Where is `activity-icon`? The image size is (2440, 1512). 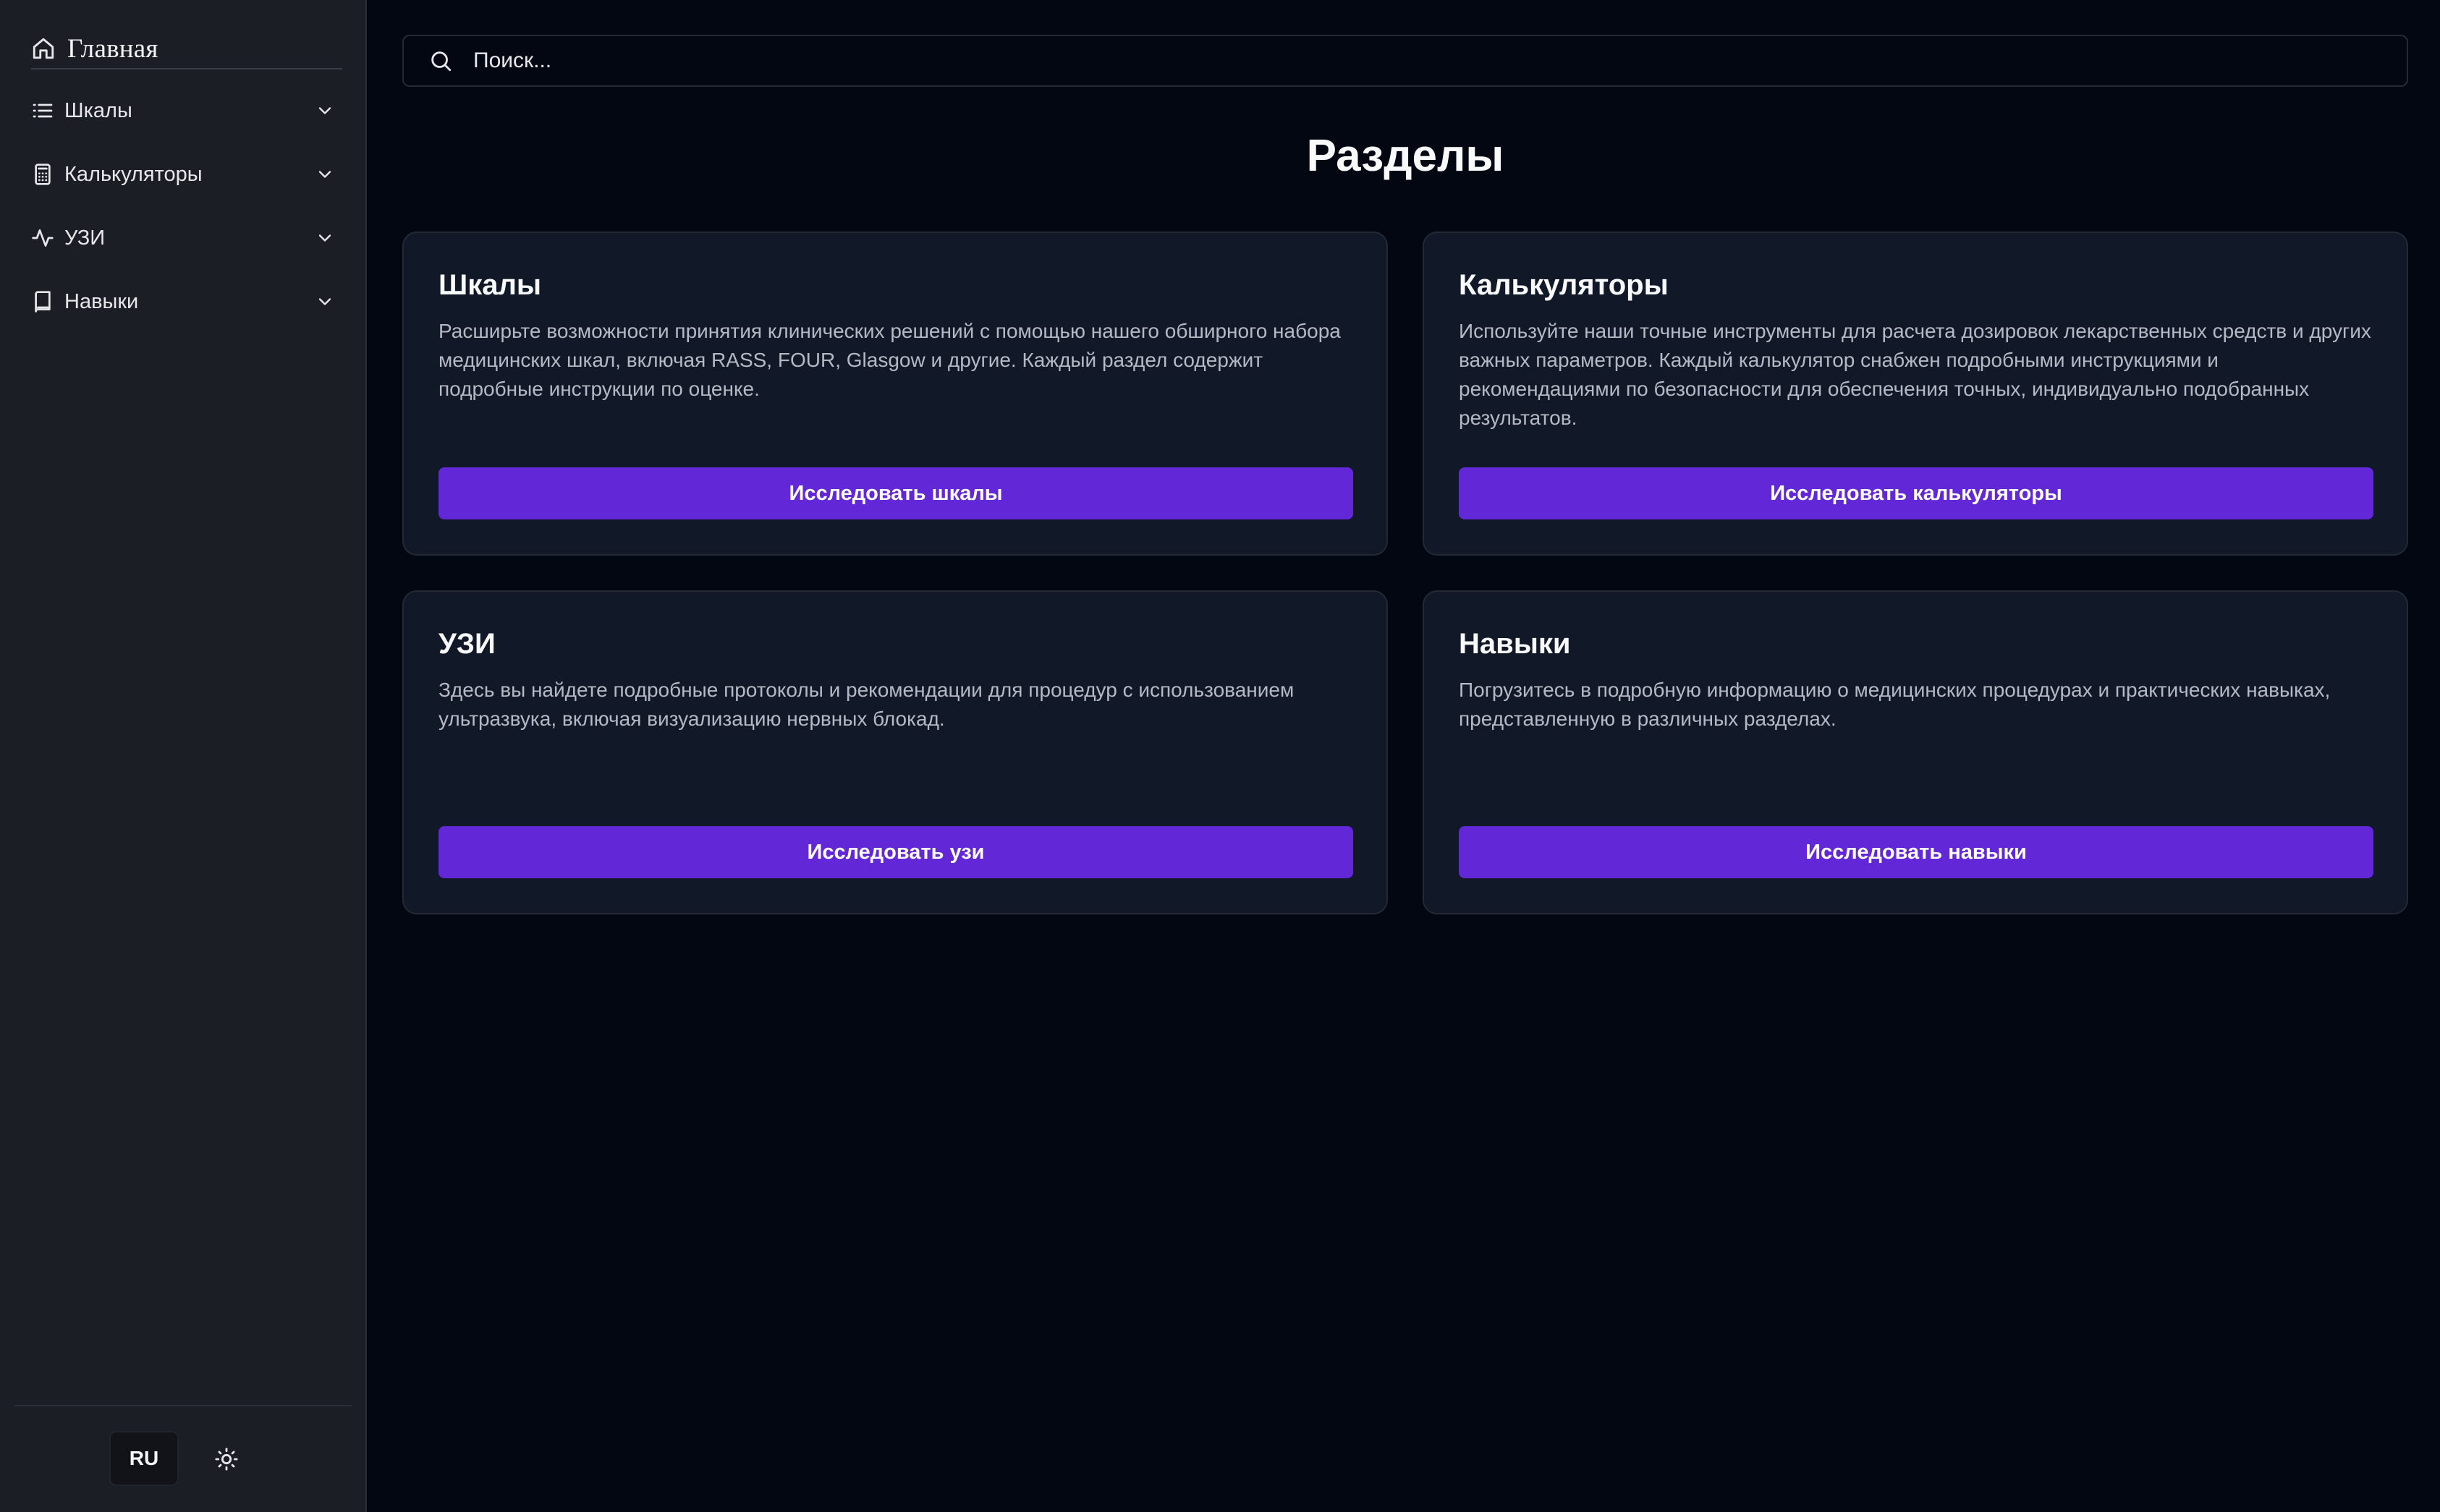
activity-icon is located at coordinates (43, 238).